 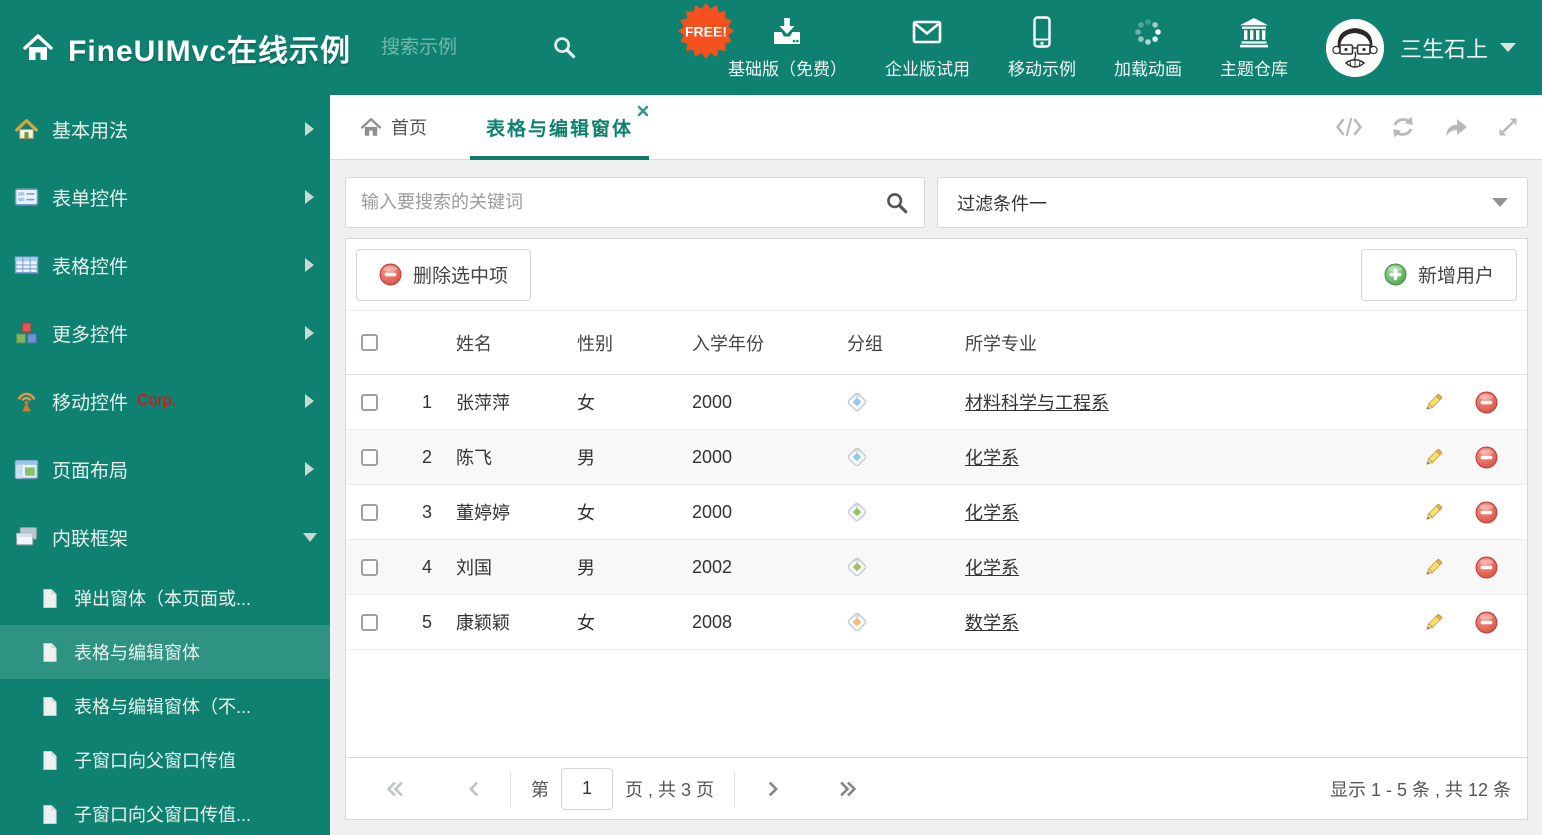 What do you see at coordinates (444, 274) in the screenshot?
I see `delete-selected-button: 删除选中项` at bounding box center [444, 274].